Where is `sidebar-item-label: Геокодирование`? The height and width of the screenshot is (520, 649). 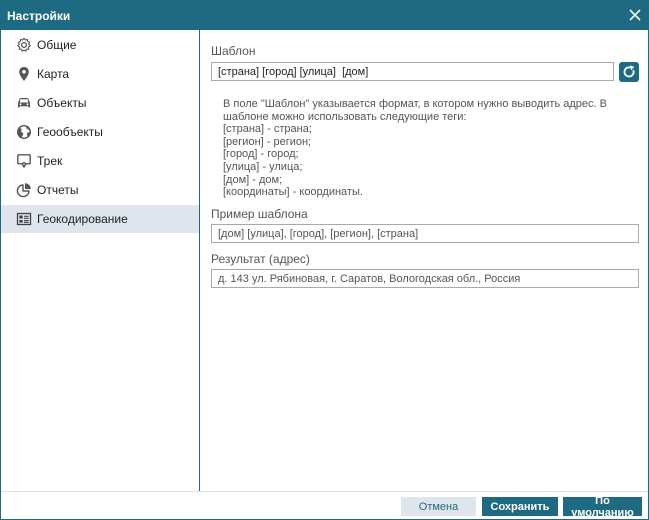 sidebar-item-label: Геокодирование is located at coordinates (82, 219).